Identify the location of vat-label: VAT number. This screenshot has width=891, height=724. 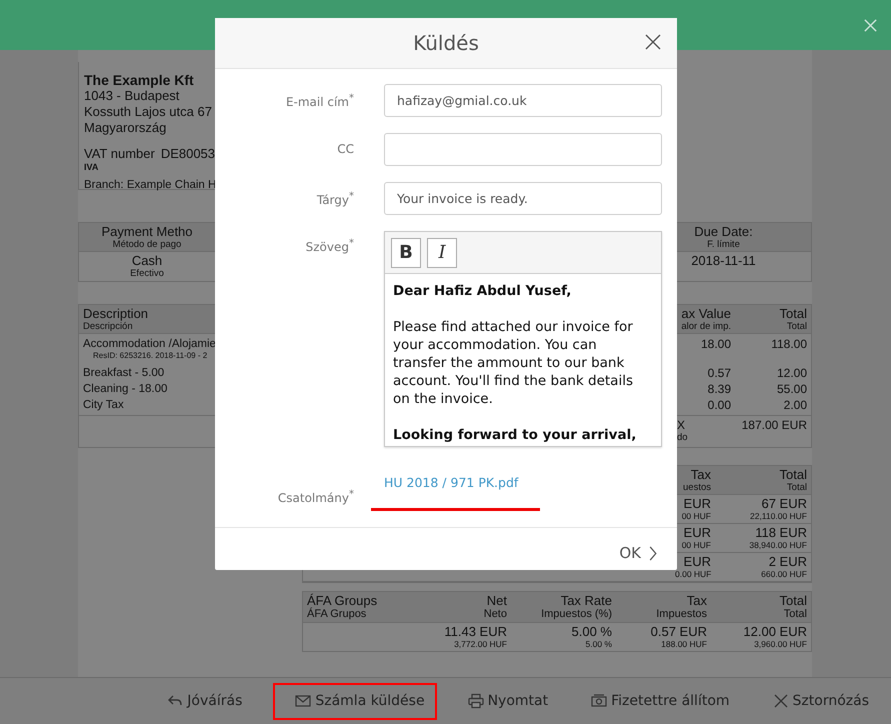
(119, 153).